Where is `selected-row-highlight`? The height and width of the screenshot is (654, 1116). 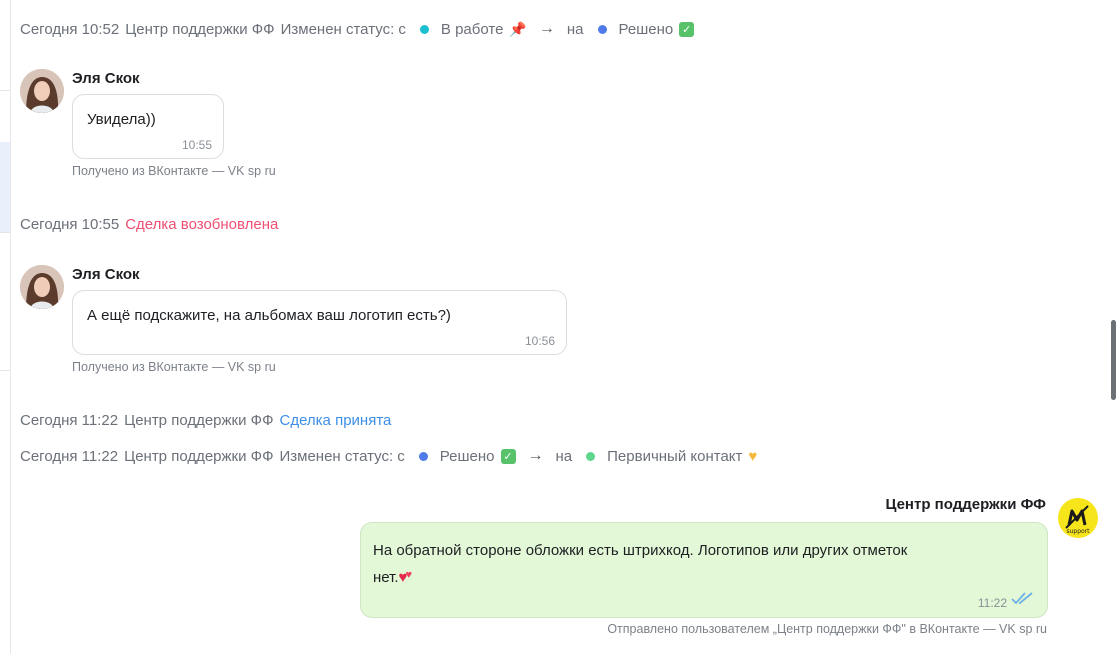 selected-row-highlight is located at coordinates (5, 187).